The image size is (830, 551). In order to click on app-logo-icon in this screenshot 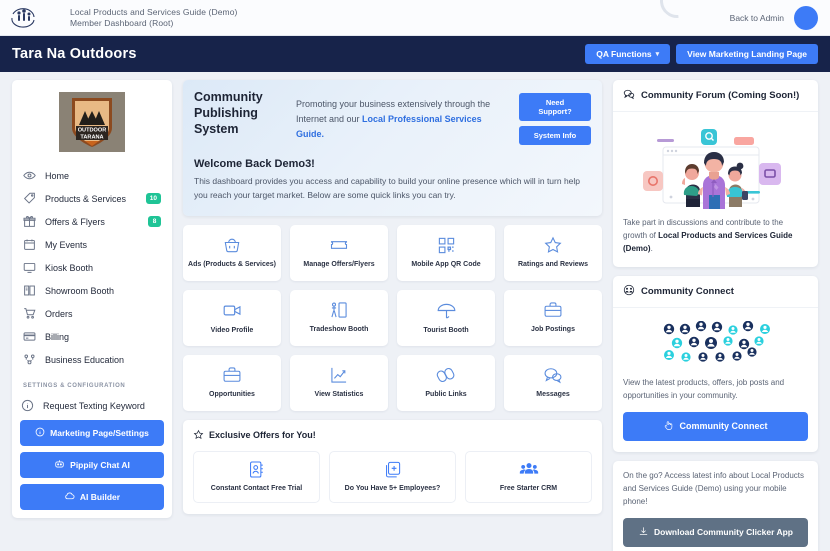, I will do `click(24, 18)`.